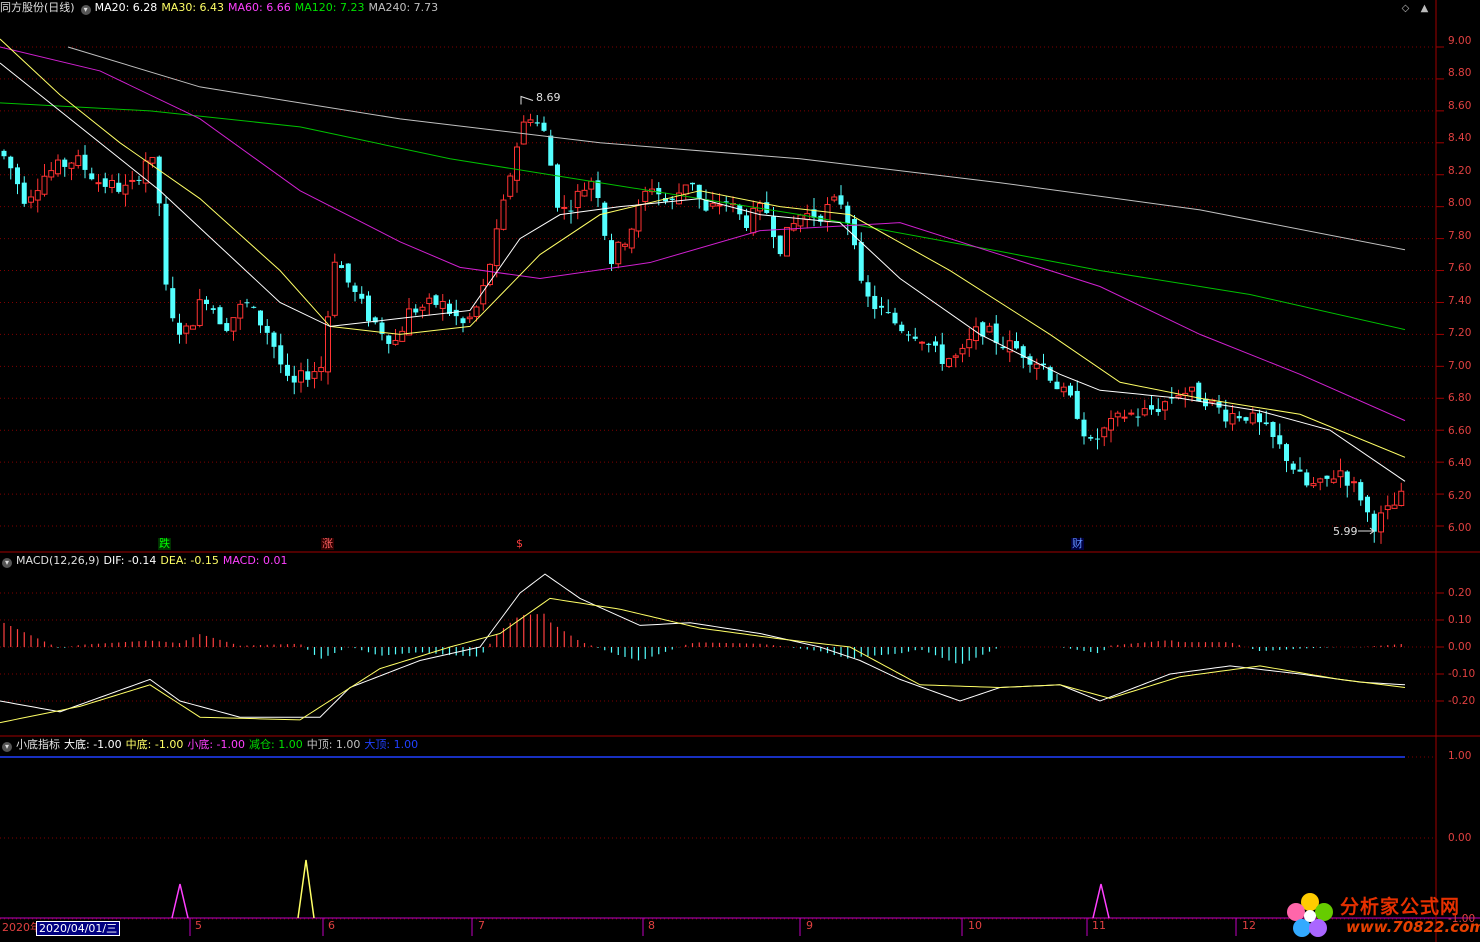 The height and width of the screenshot is (942, 1480). What do you see at coordinates (1460, 398) in the screenshot?
I see `price-axis-label: 6.80` at bounding box center [1460, 398].